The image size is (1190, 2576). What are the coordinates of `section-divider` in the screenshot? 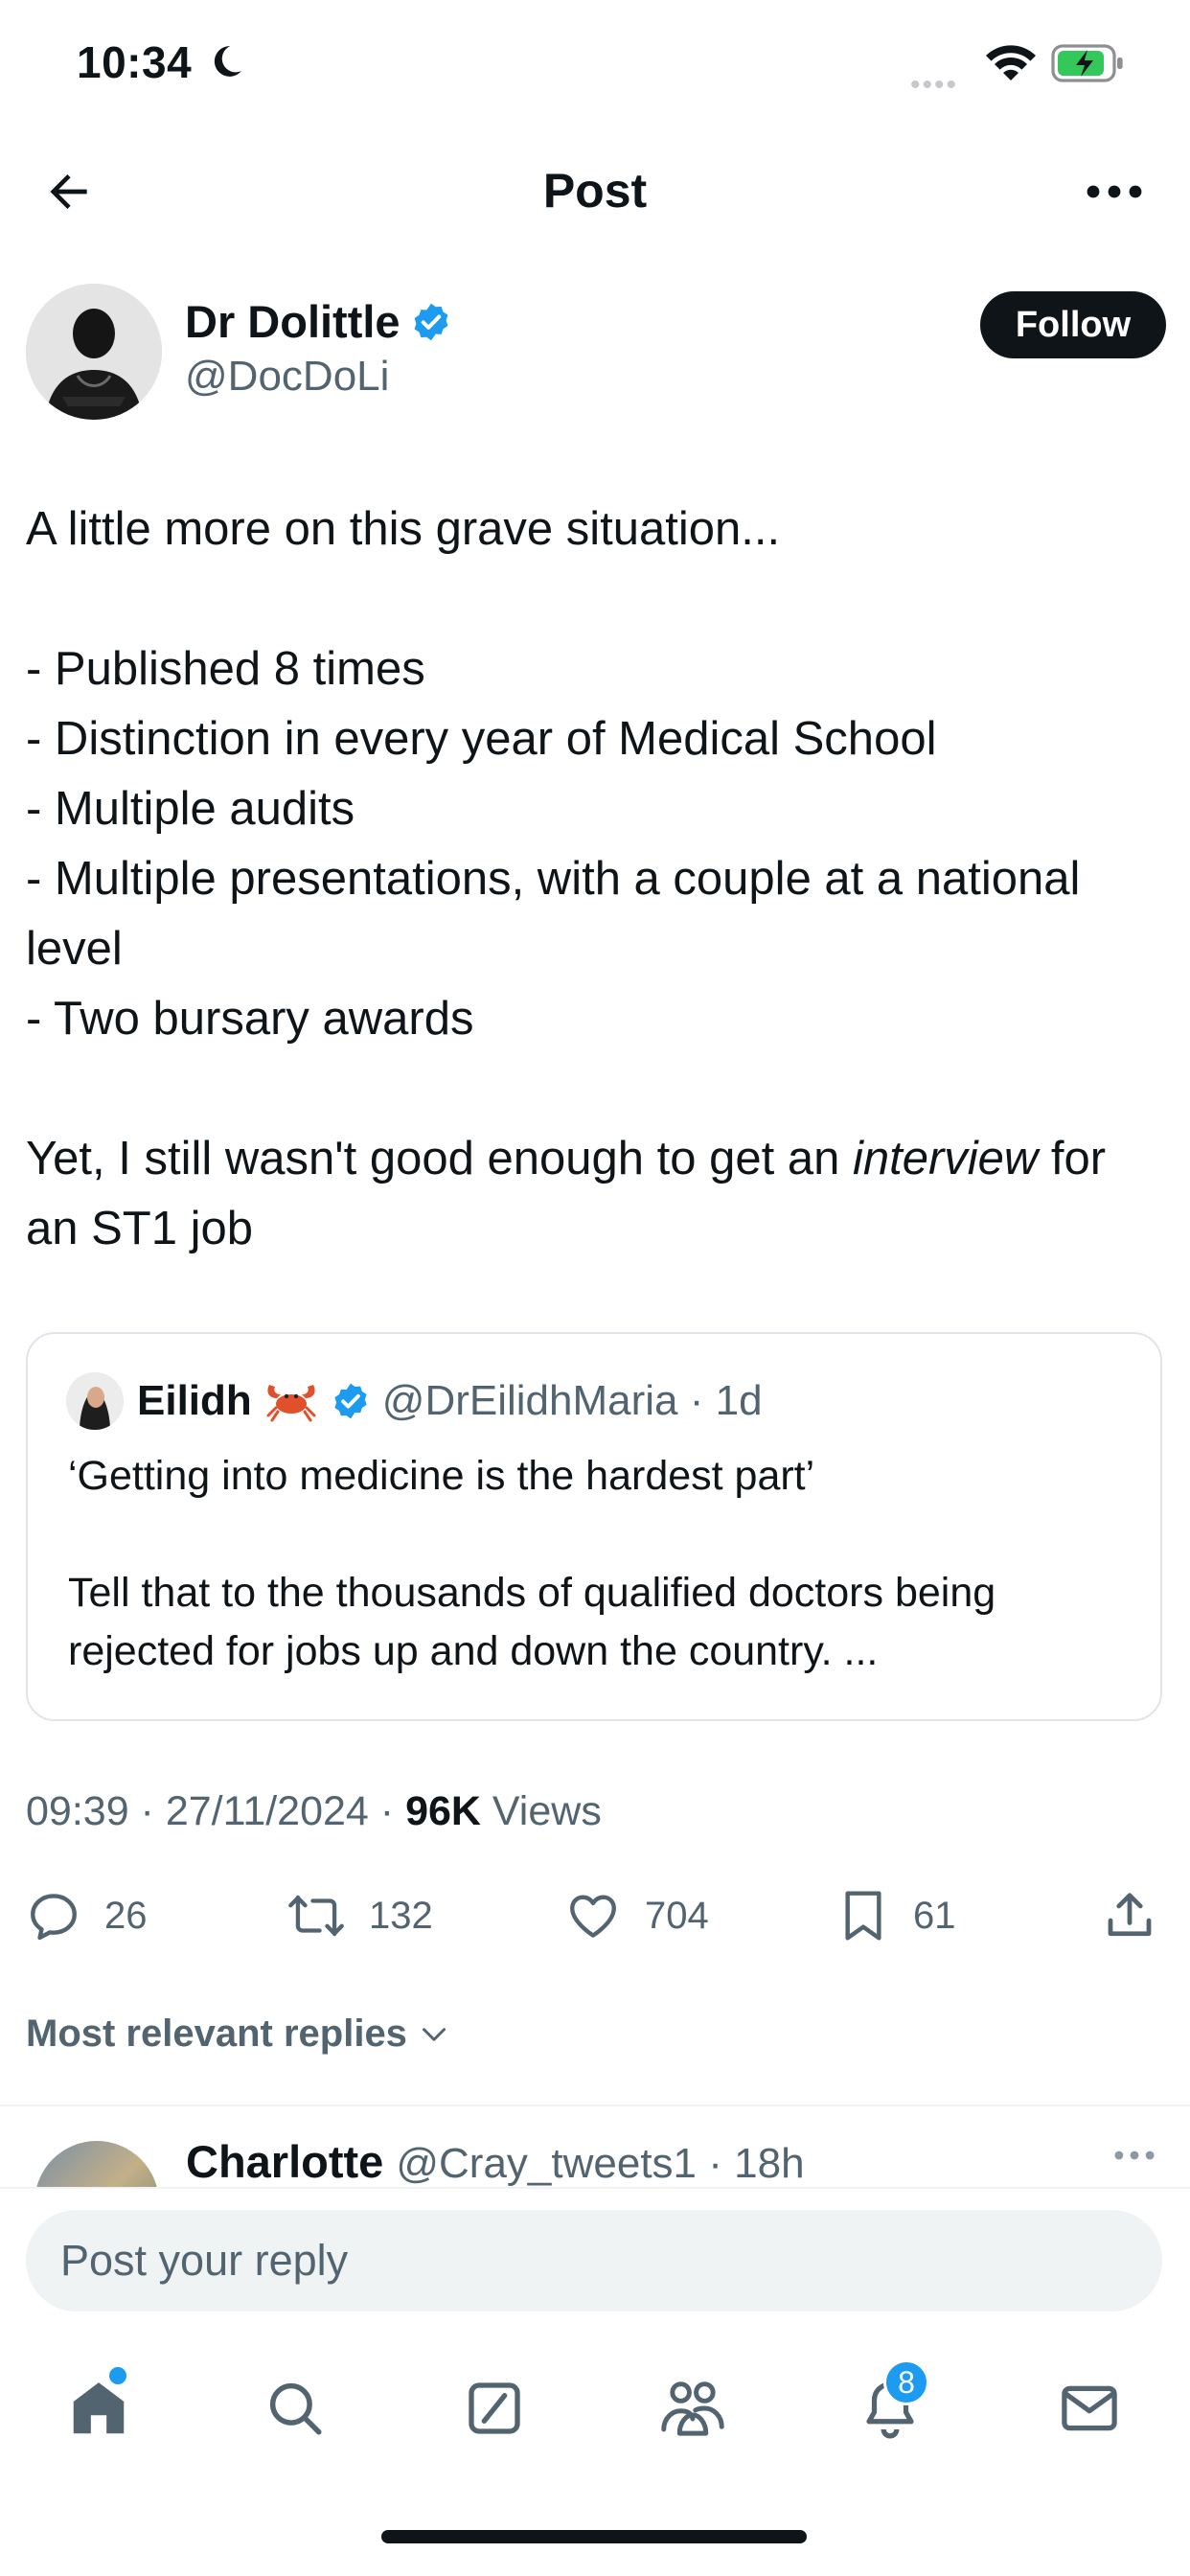 It's located at (595, 2105).